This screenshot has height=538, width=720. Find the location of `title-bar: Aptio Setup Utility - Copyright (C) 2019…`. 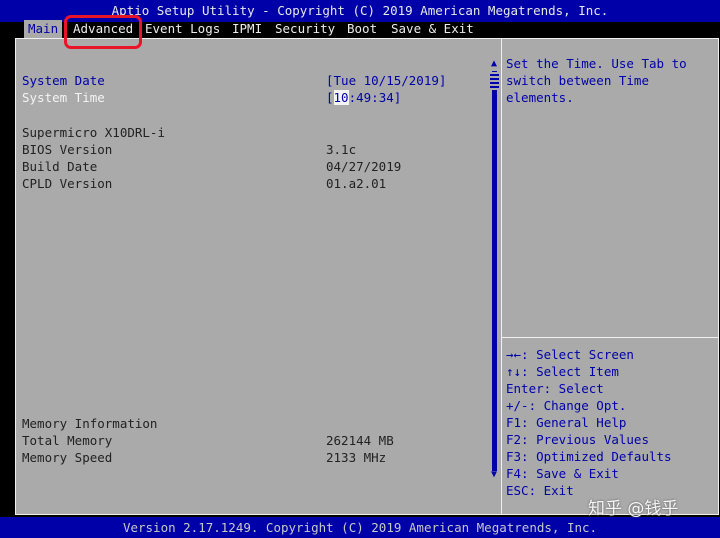

title-bar: Aptio Setup Utility - Copyright (C) 2019… is located at coordinates (360, 19).